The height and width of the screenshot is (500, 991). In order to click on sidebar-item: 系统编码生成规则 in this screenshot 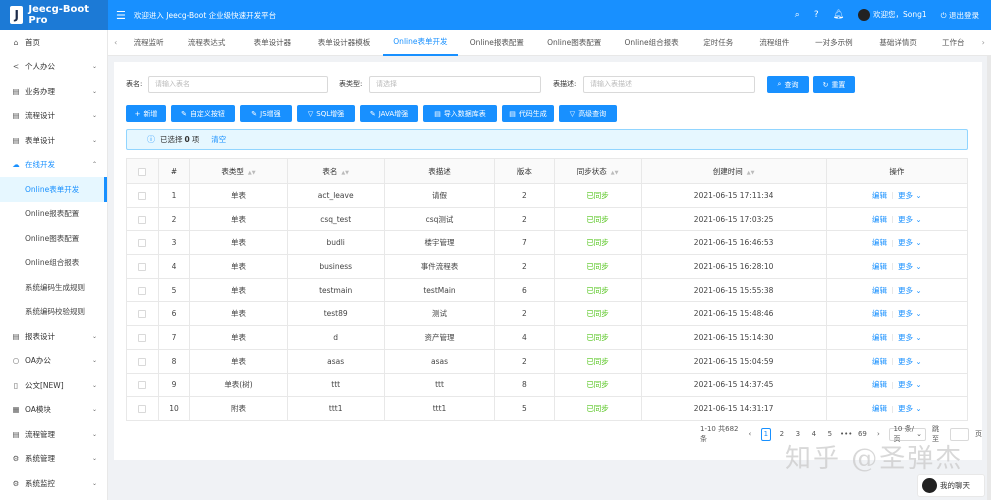, I will do `click(53, 287)`.